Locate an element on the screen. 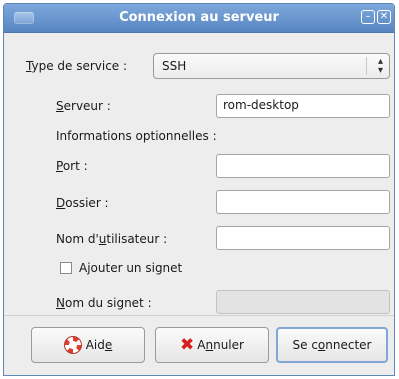  cancel-button-label: Annuler is located at coordinates (220, 345).